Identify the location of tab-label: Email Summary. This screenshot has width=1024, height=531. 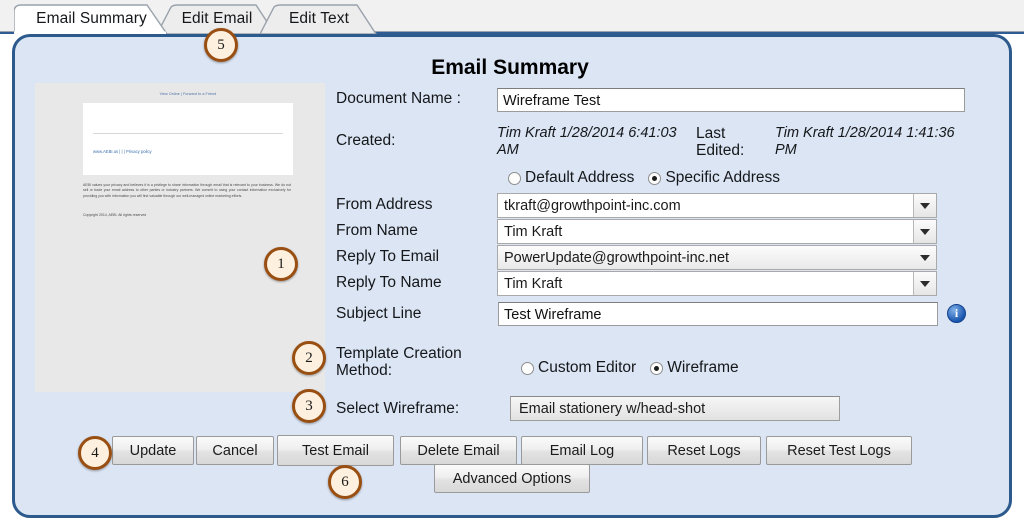
(91, 18).